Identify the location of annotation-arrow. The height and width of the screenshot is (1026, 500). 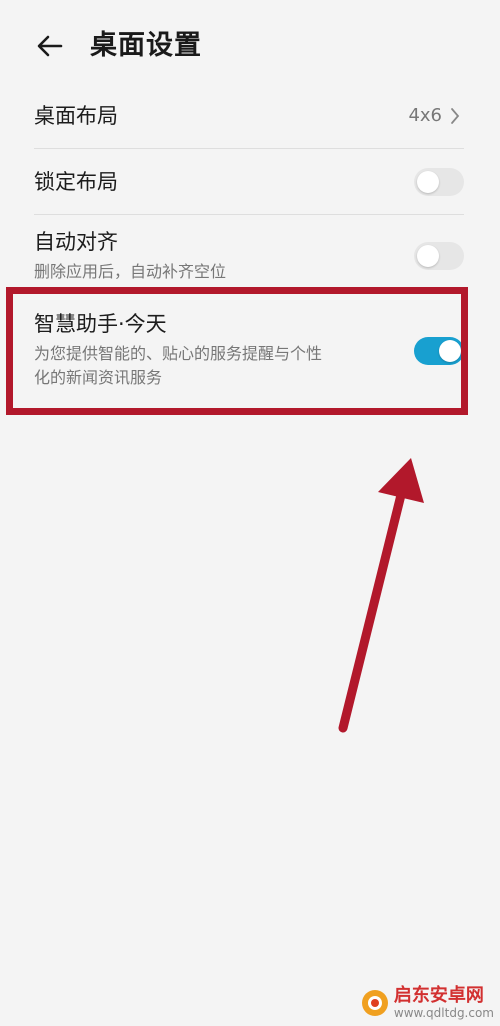
(381, 595).